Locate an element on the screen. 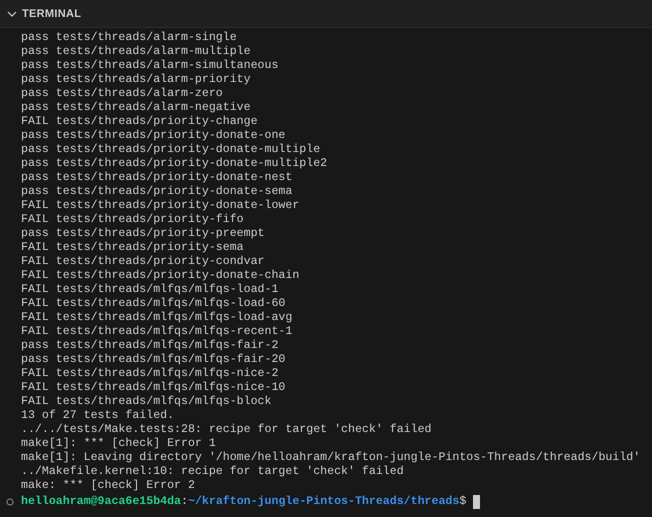 The height and width of the screenshot is (517, 652). output-line: FAIL tests/threads/mlfqs/mlfqs-load-avg is located at coordinates (157, 318).